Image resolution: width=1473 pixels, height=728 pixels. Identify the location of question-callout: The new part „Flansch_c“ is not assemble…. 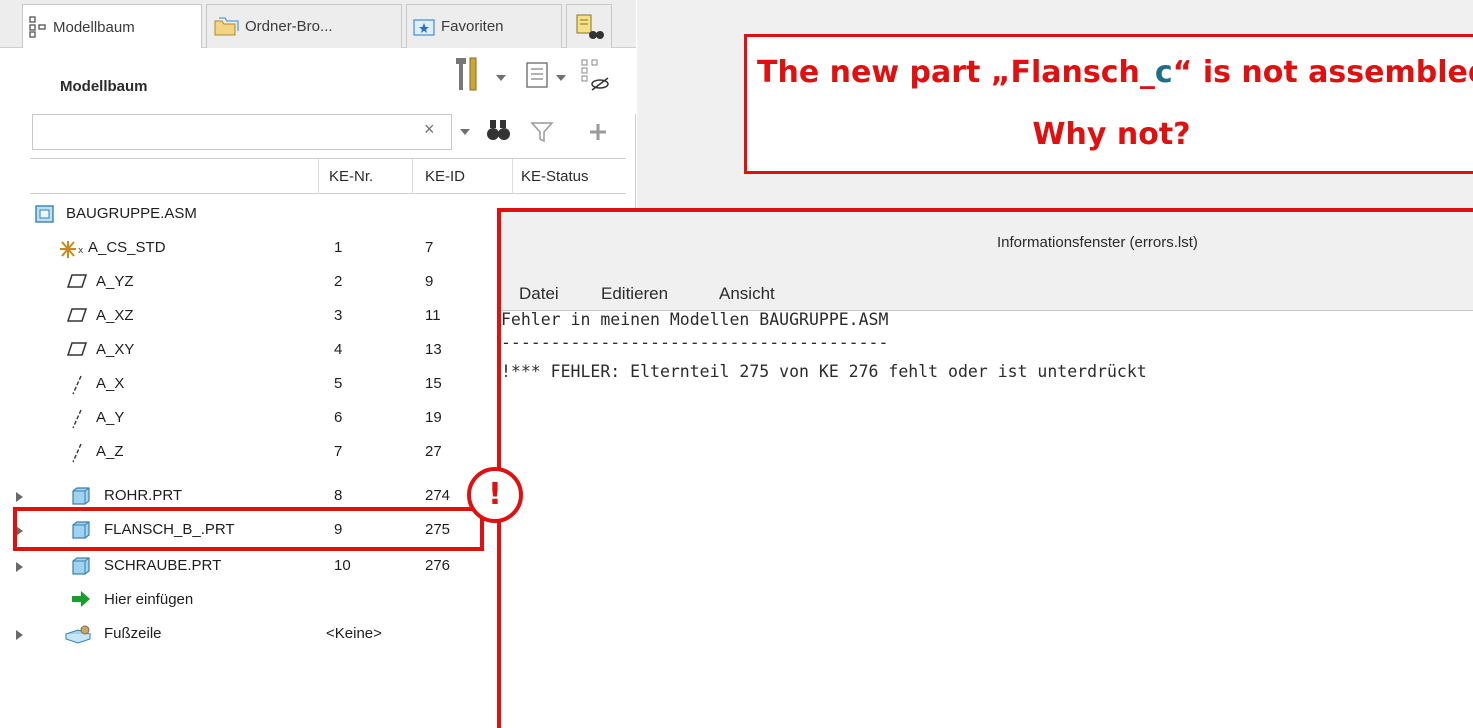
(1108, 104).